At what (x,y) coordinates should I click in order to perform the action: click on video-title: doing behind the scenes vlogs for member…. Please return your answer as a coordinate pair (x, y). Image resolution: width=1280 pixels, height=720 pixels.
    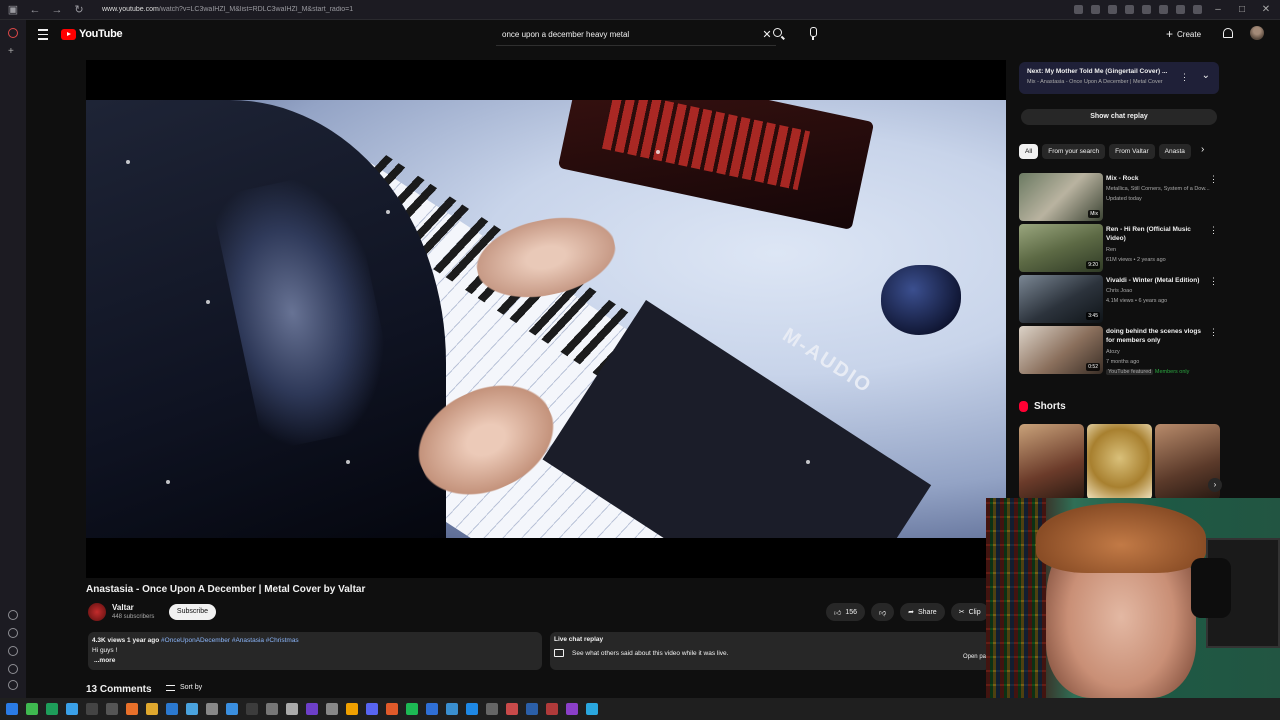
    Looking at the image, I should click on (1158, 336).